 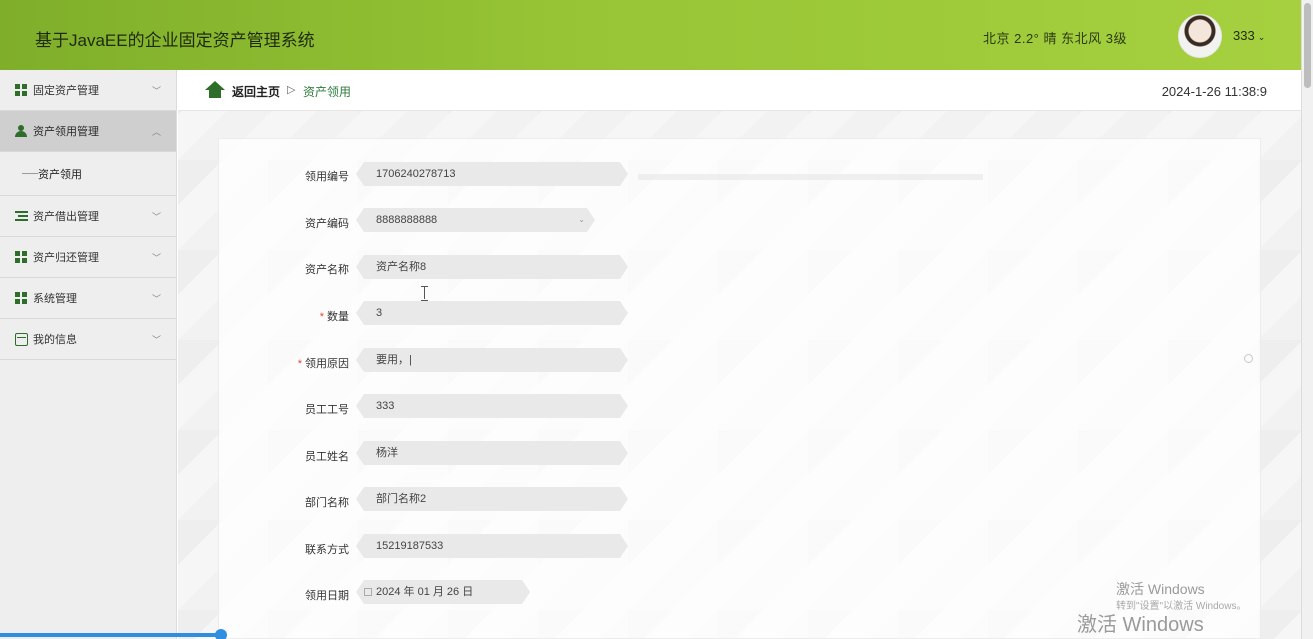 I want to click on sidebar-item-label: 我的信息, so click(x=55, y=340).